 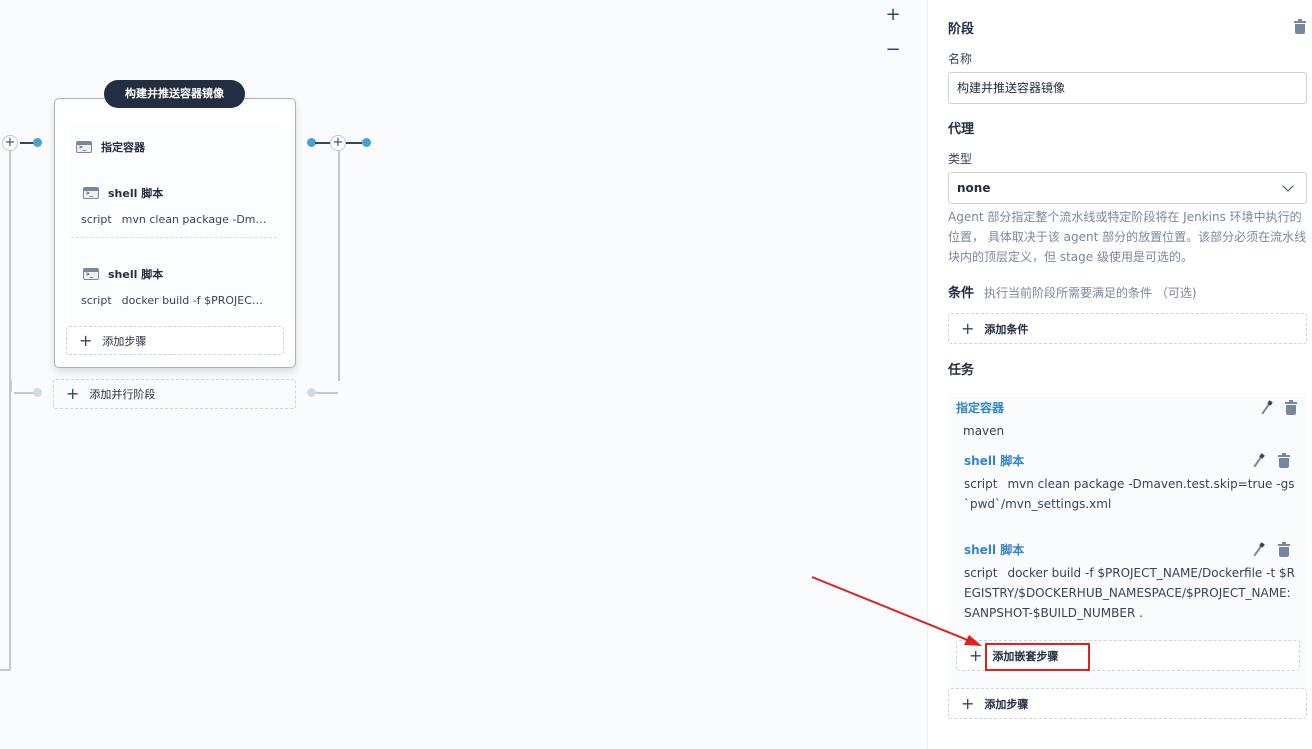 I want to click on condition-title: 条件, so click(x=961, y=293).